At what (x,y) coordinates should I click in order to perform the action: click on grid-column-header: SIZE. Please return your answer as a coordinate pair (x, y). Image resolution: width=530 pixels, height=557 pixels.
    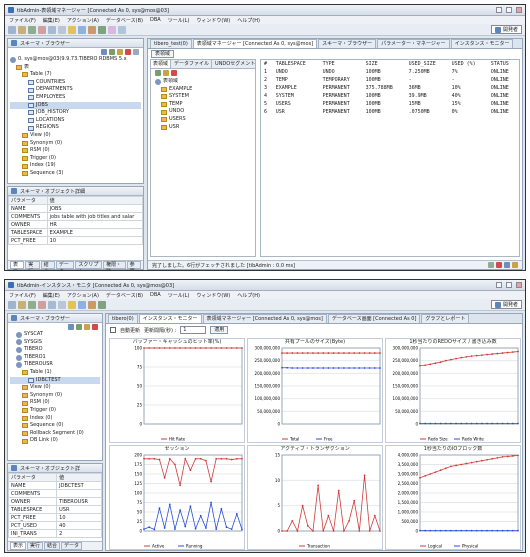
    Looking at the image, I should click on (384, 64).